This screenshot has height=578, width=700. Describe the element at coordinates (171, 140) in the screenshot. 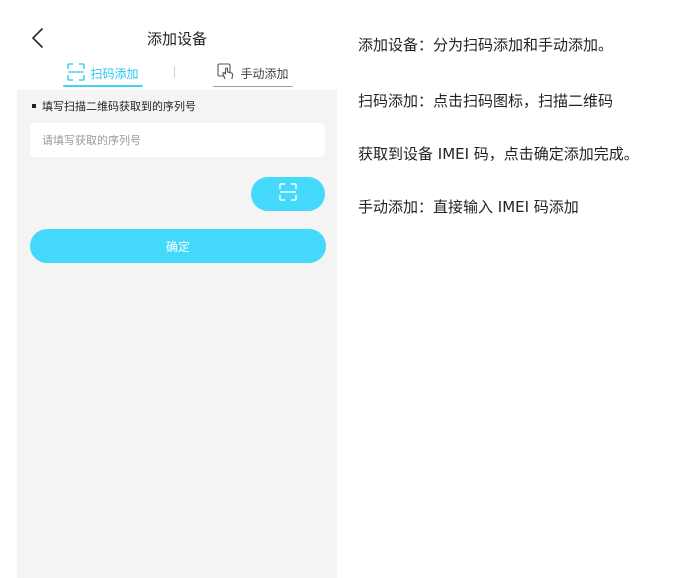

I see `serial-input` at that location.